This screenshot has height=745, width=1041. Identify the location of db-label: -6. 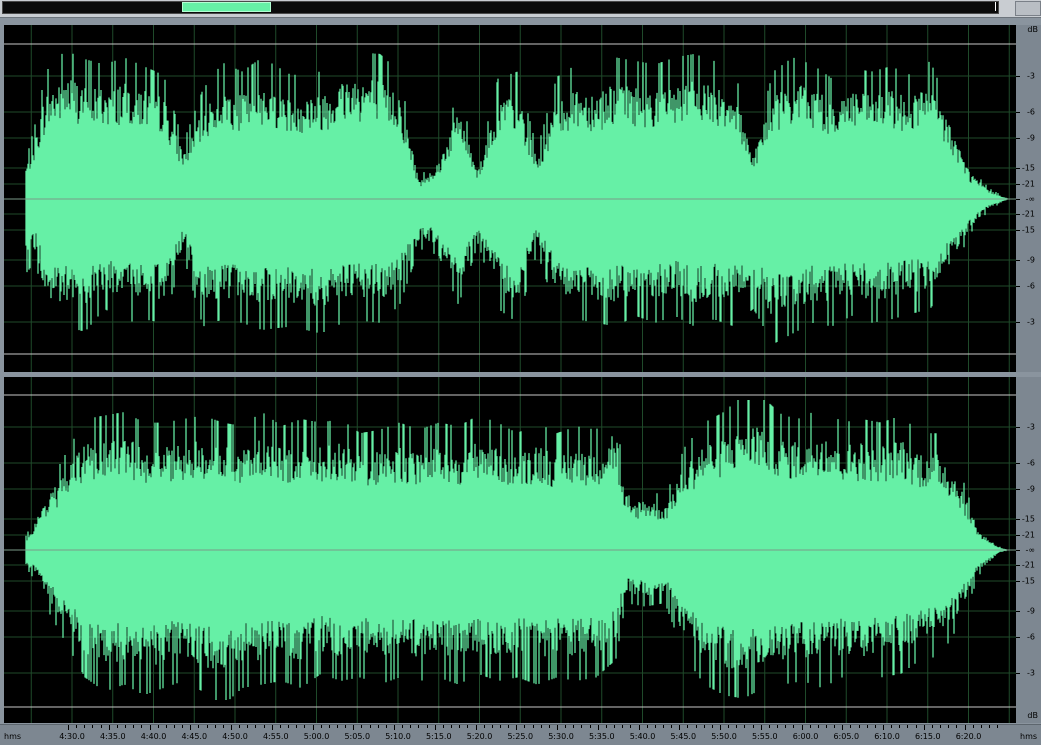
(1031, 637).